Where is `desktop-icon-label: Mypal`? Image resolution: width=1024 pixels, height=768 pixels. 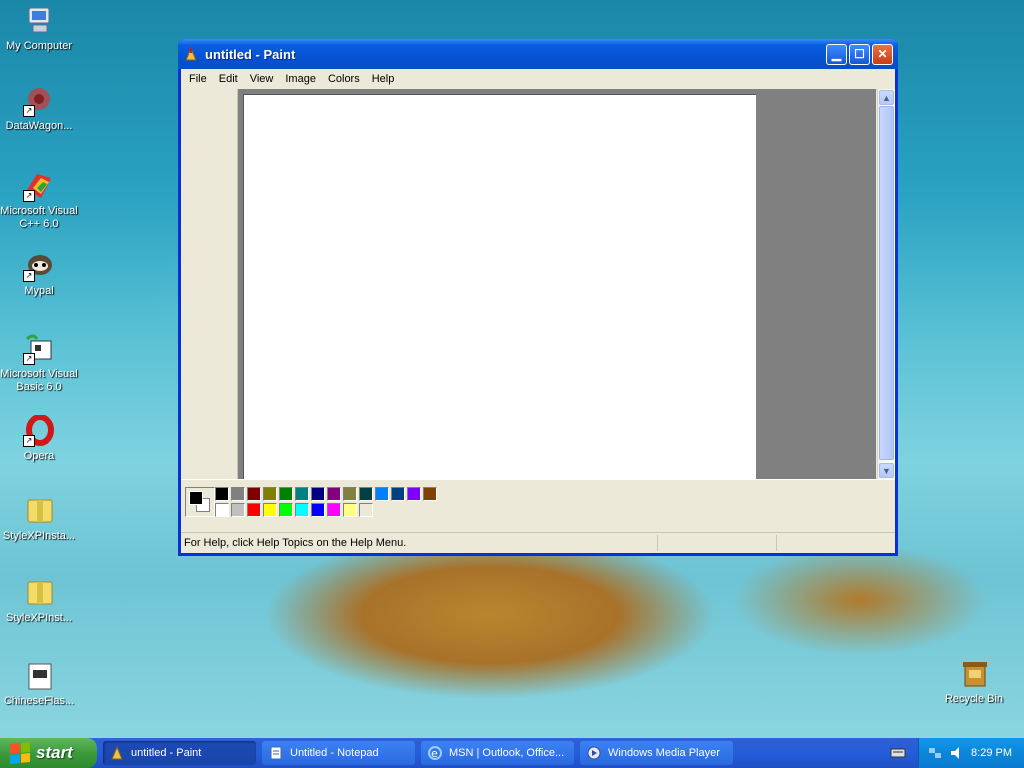
desktop-icon-label: Mypal is located at coordinates (39, 291).